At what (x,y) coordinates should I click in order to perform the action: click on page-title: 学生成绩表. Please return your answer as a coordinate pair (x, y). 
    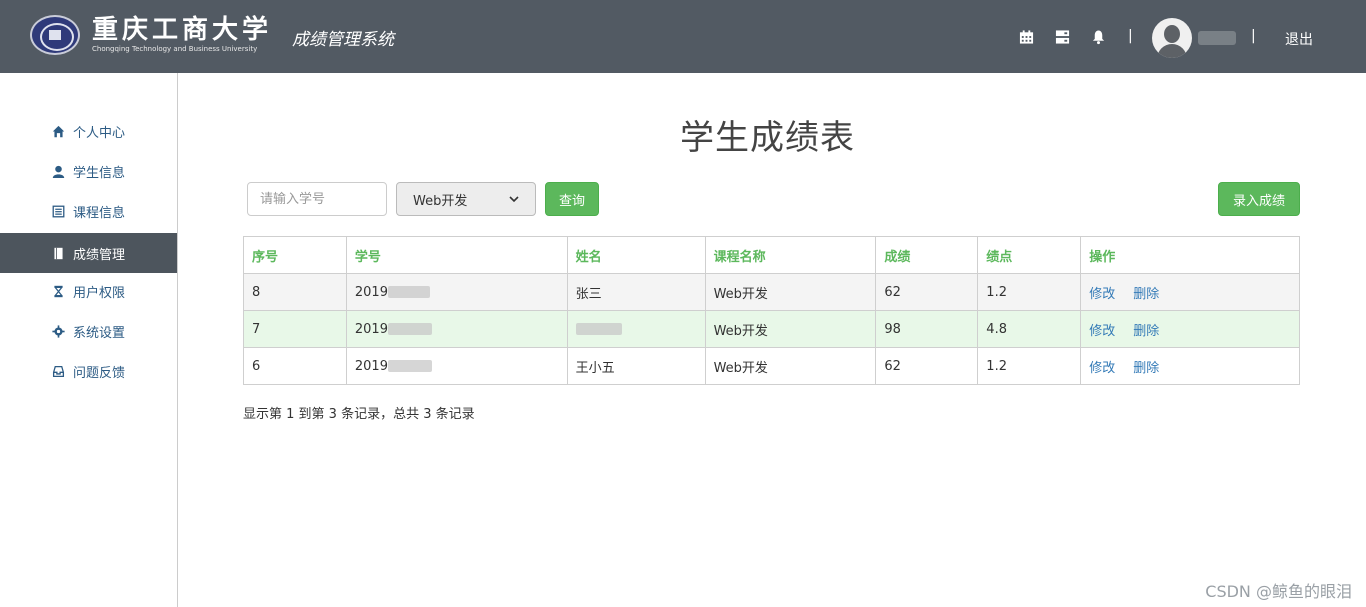
    Looking at the image, I should click on (767, 138).